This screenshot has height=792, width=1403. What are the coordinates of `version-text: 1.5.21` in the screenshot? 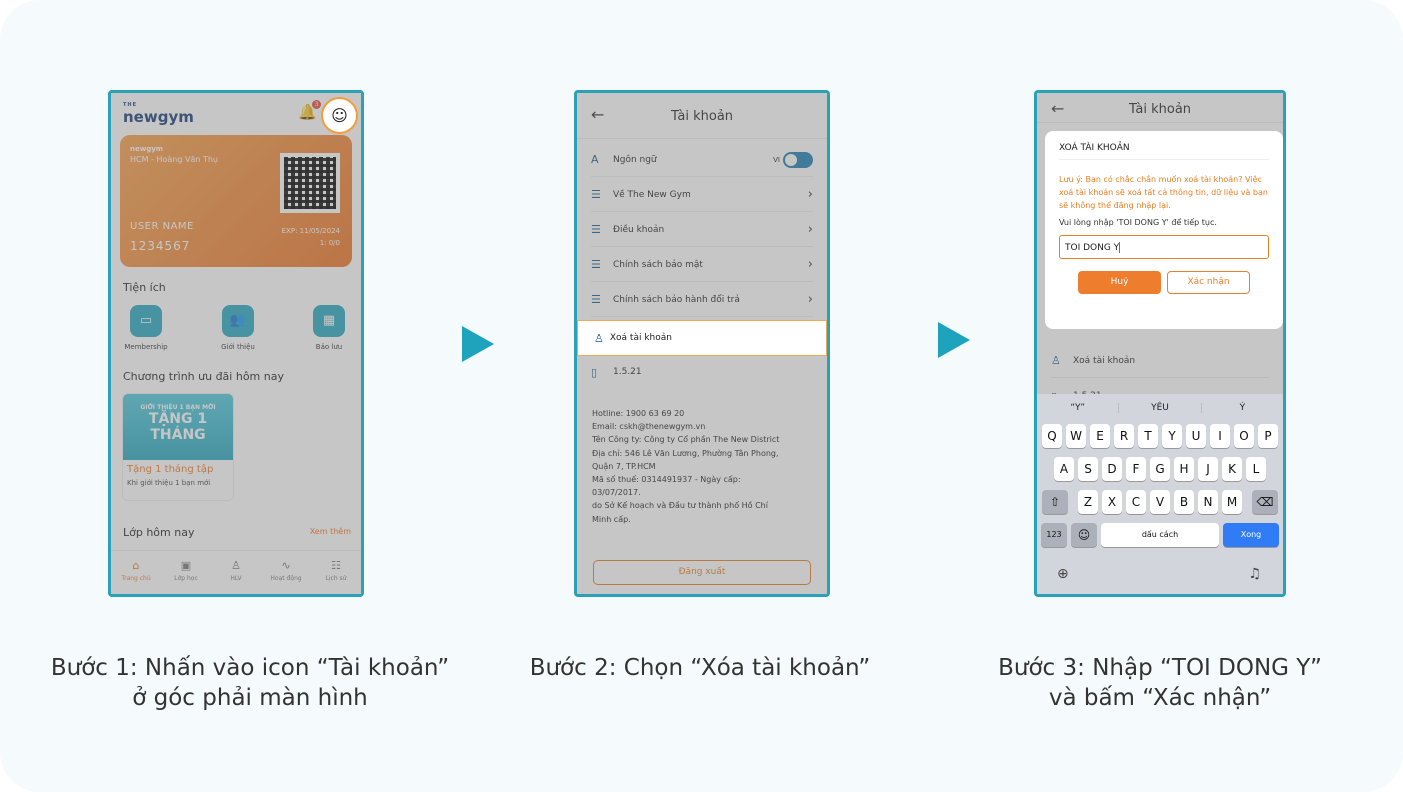 It's located at (627, 372).